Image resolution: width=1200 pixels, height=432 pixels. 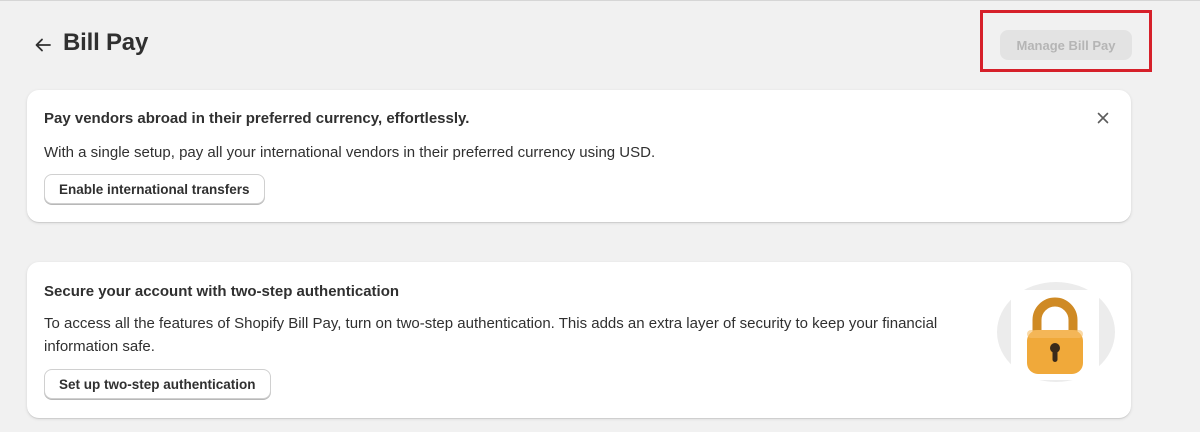 I want to click on dismiss-banner-button, so click(x=1103, y=118).